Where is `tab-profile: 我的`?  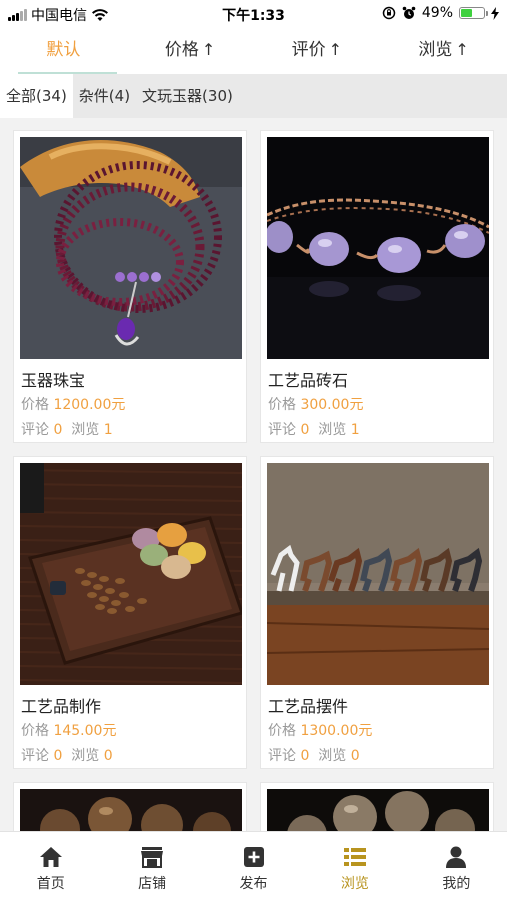 tab-profile: 我的 is located at coordinates (456, 866).